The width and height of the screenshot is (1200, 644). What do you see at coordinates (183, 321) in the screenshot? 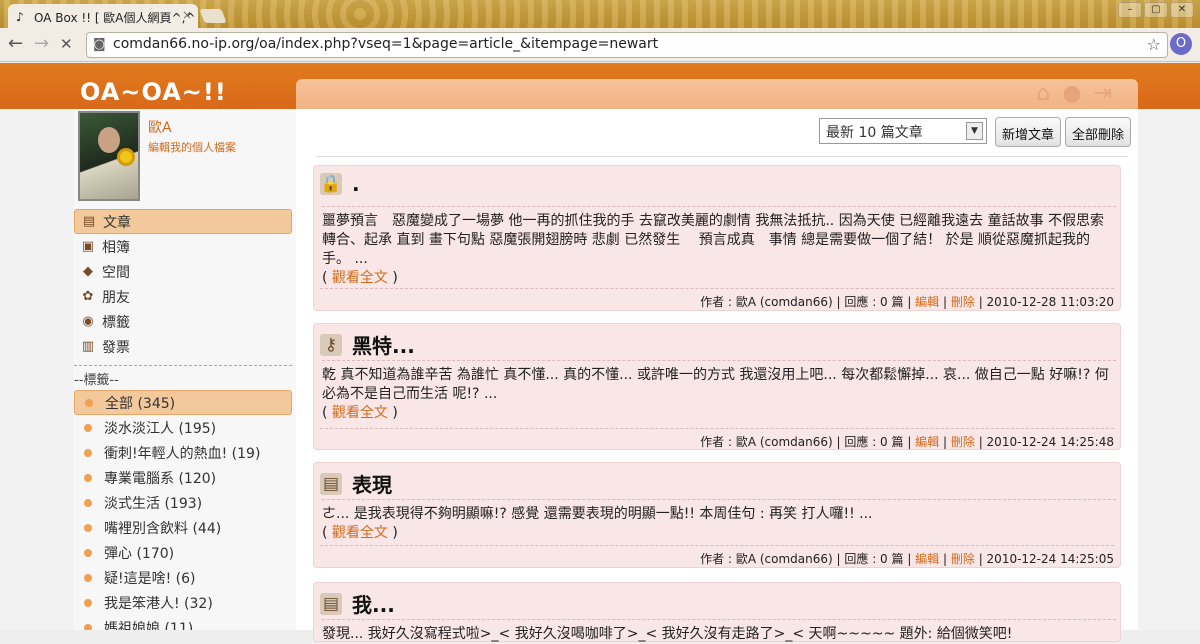
I see `sidebar-item-4: ◉ 標籤` at bounding box center [183, 321].